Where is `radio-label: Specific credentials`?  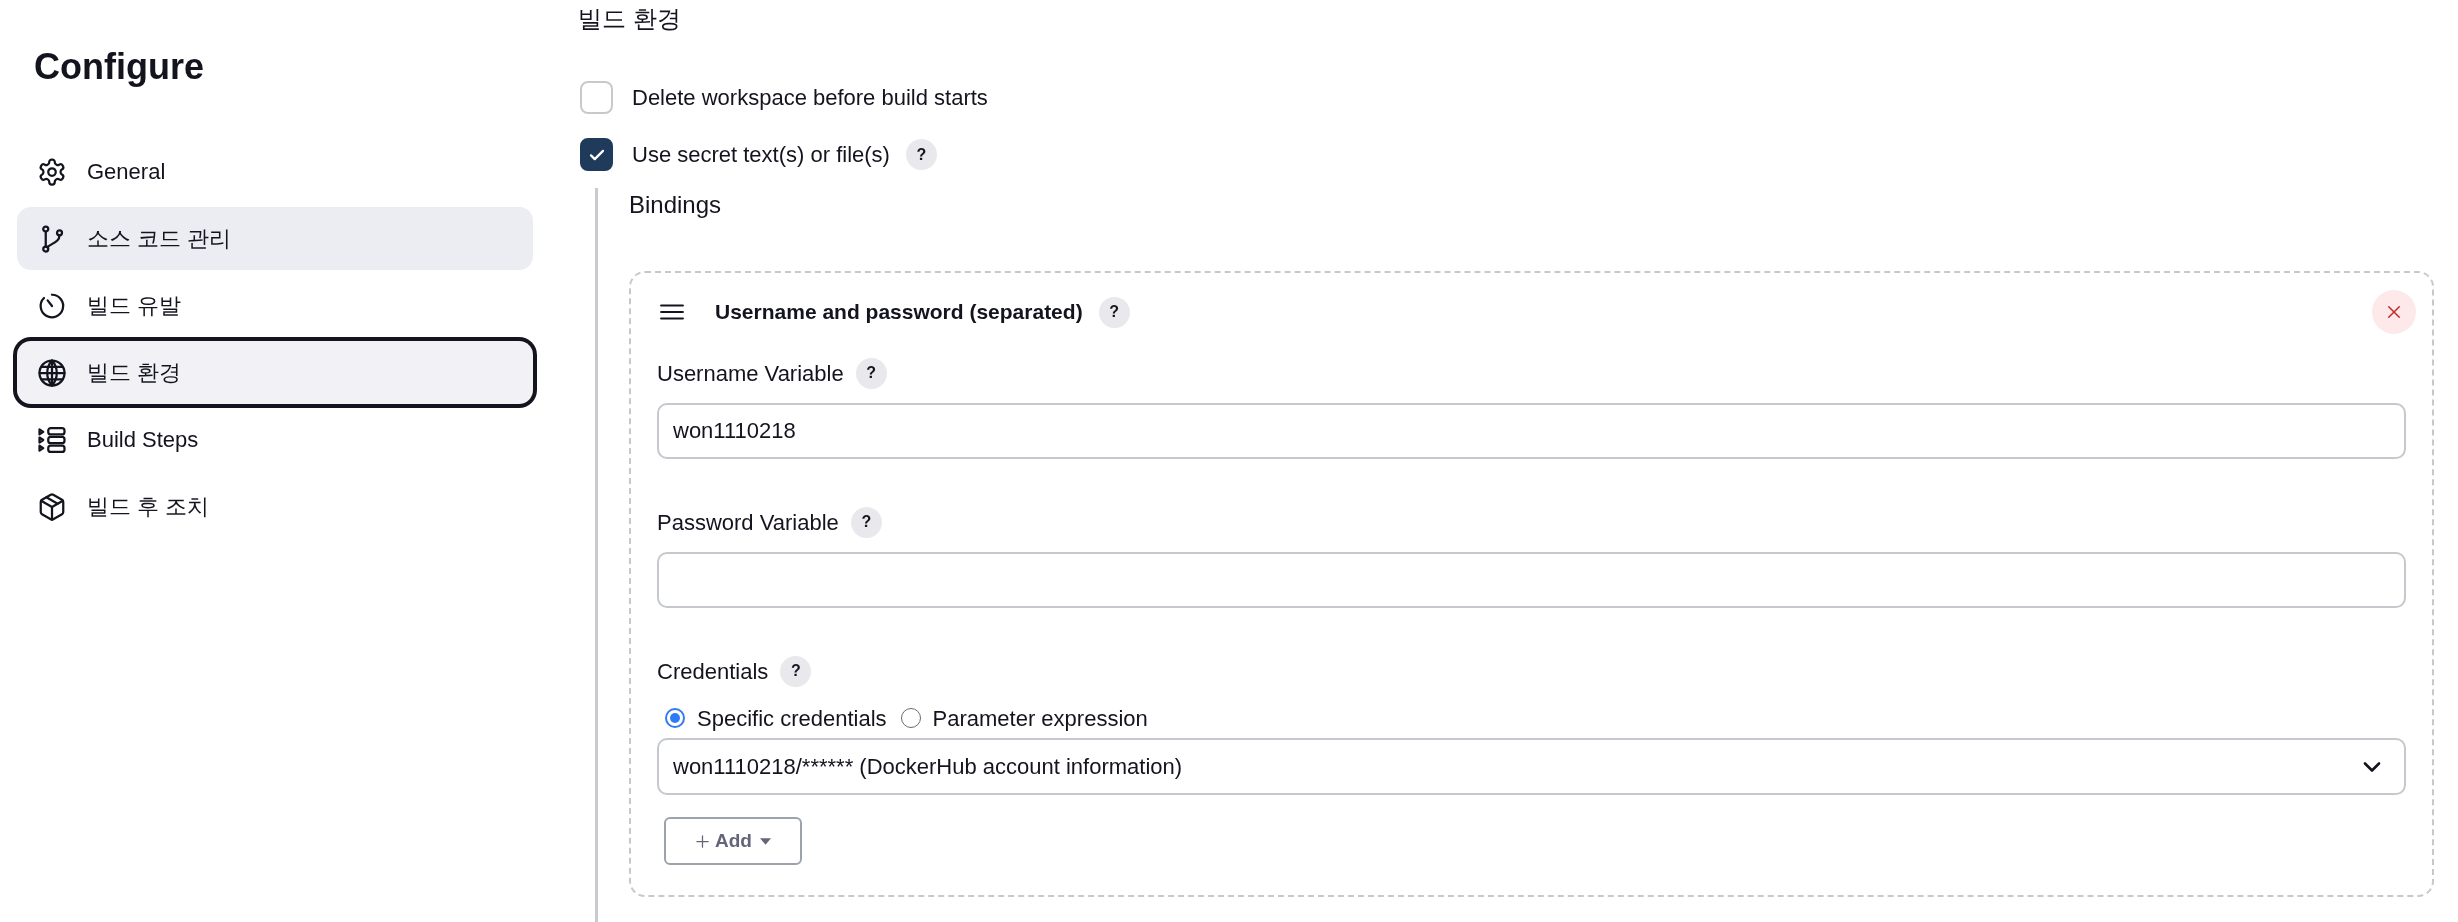 radio-label: Specific credentials is located at coordinates (792, 718).